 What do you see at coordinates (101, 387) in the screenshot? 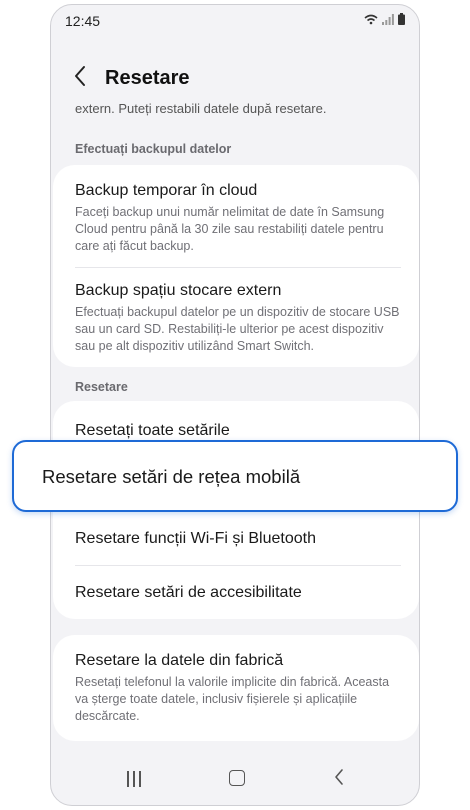
I see `section-label-reset: Resetare` at bounding box center [101, 387].